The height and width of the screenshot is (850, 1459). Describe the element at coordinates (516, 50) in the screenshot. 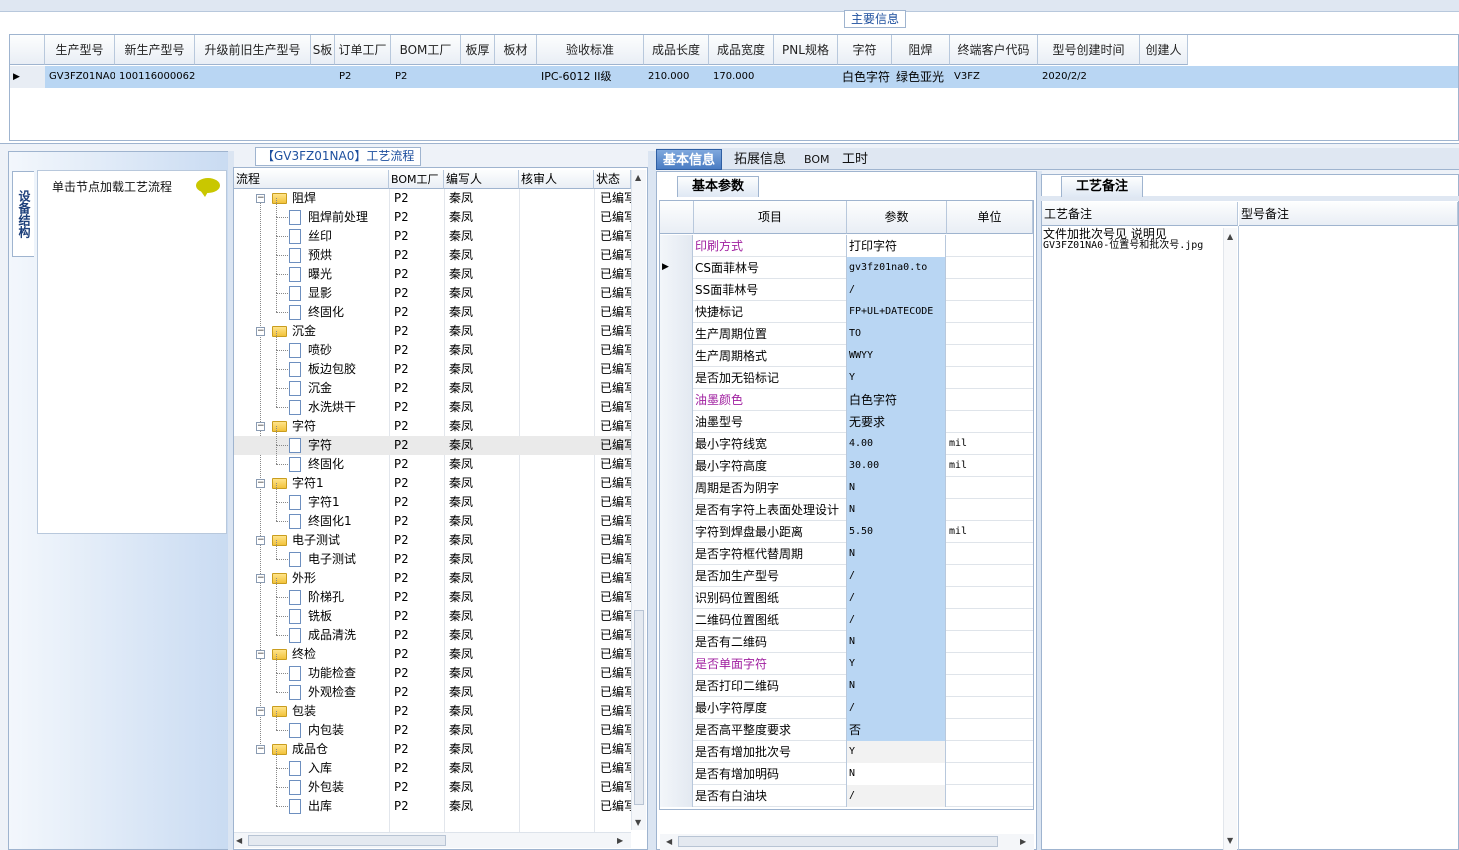

I see `column-header: 板材` at that location.